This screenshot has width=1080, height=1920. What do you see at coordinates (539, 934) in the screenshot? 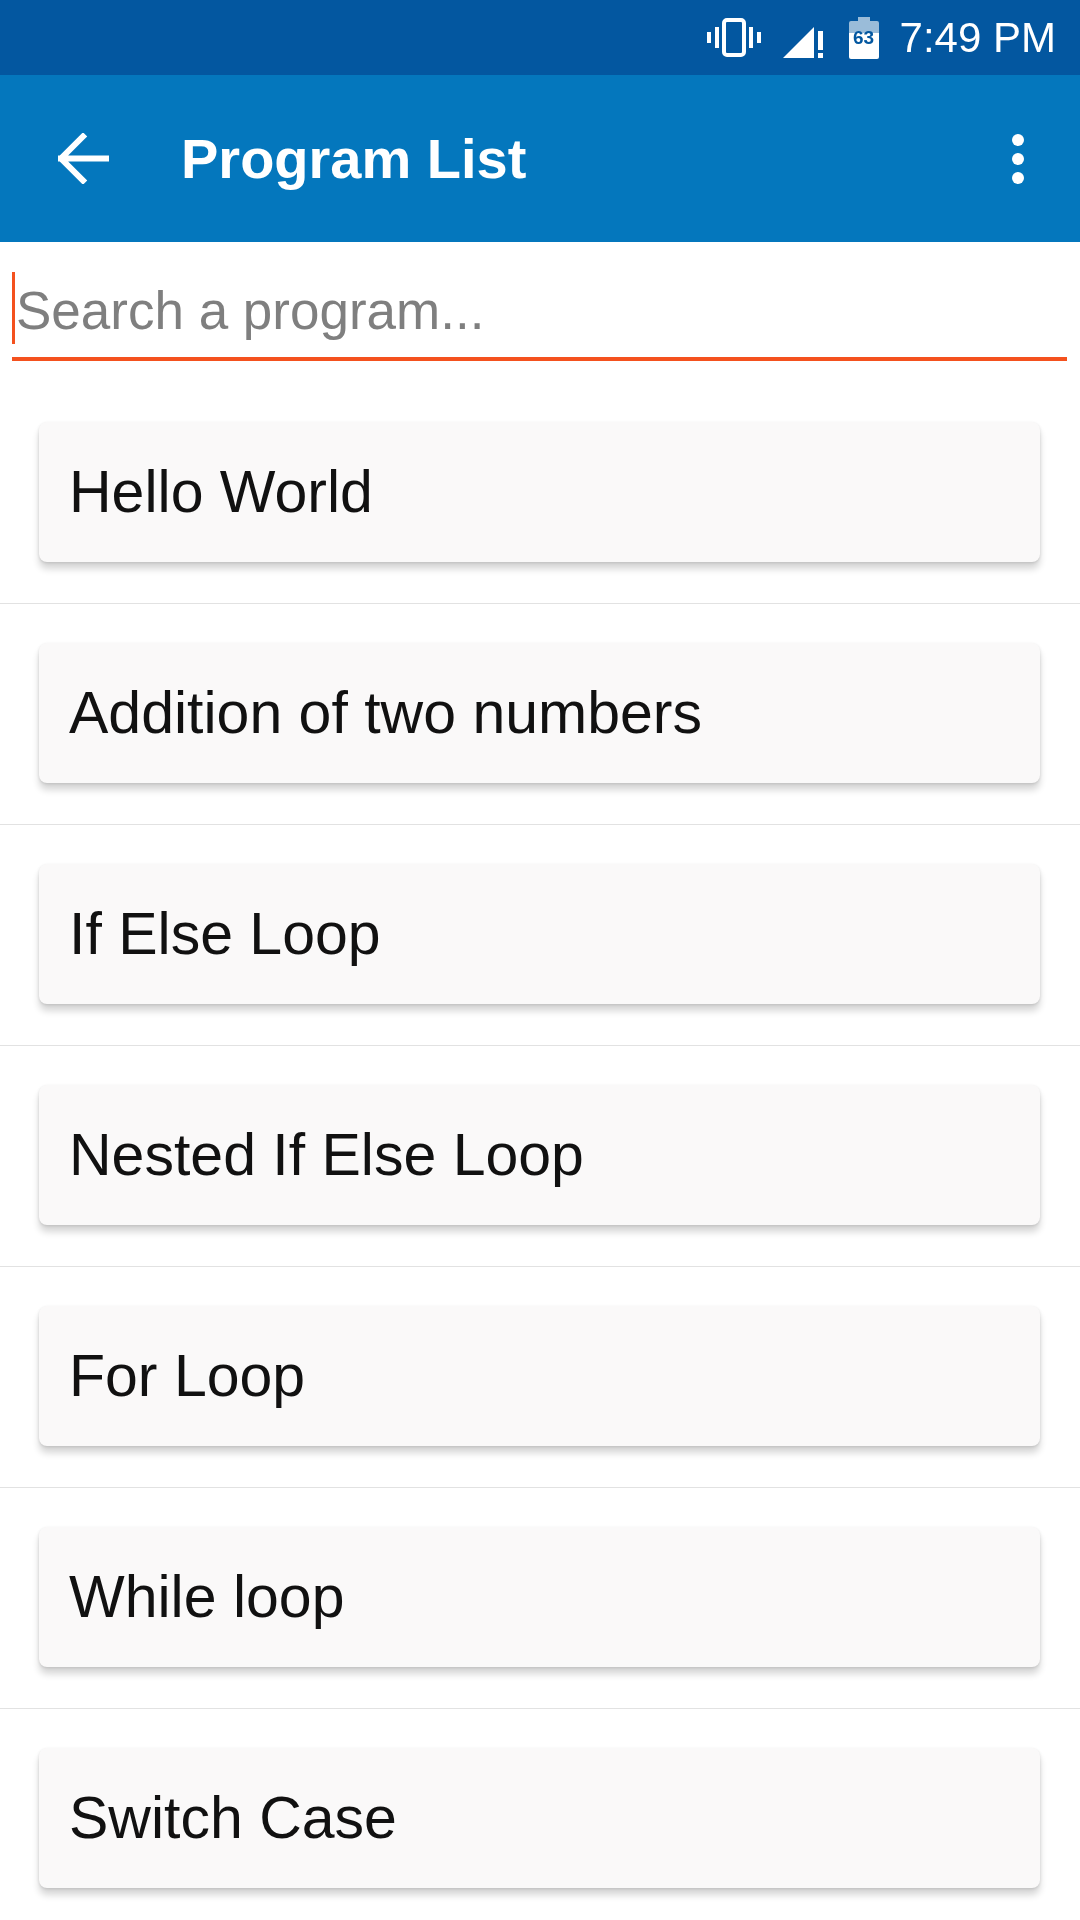
I see `program-list-item: If Else Loop` at bounding box center [539, 934].